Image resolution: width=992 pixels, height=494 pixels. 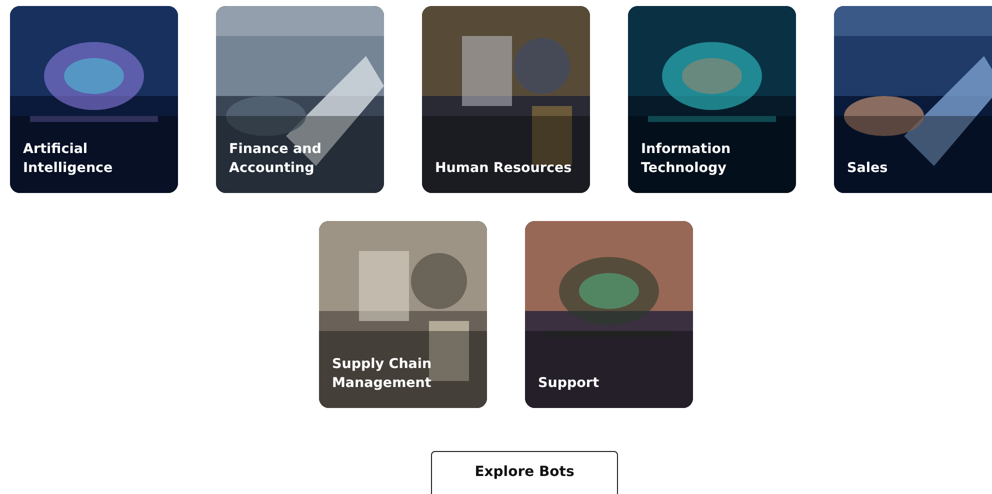 What do you see at coordinates (382, 374) in the screenshot?
I see `card-title: Supply Chain Management` at bounding box center [382, 374].